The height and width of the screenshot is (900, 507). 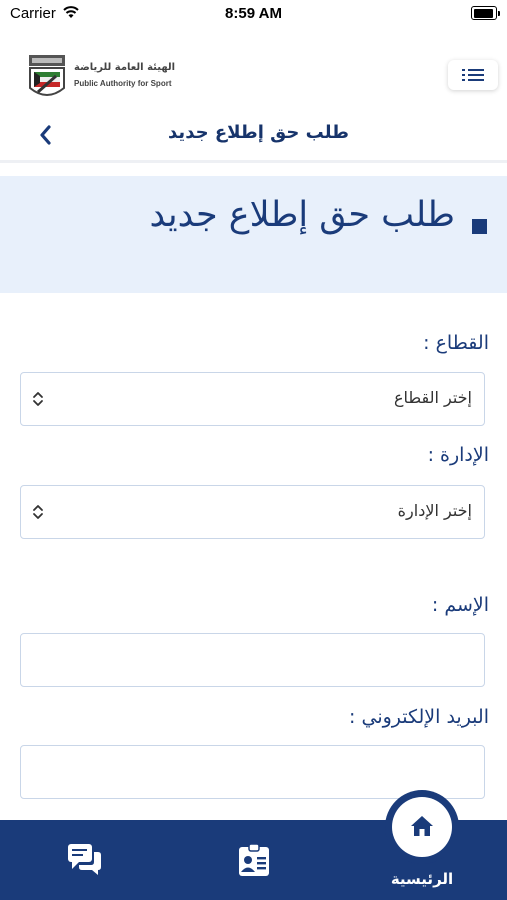 I want to click on banner-bullet, so click(x=479, y=226).